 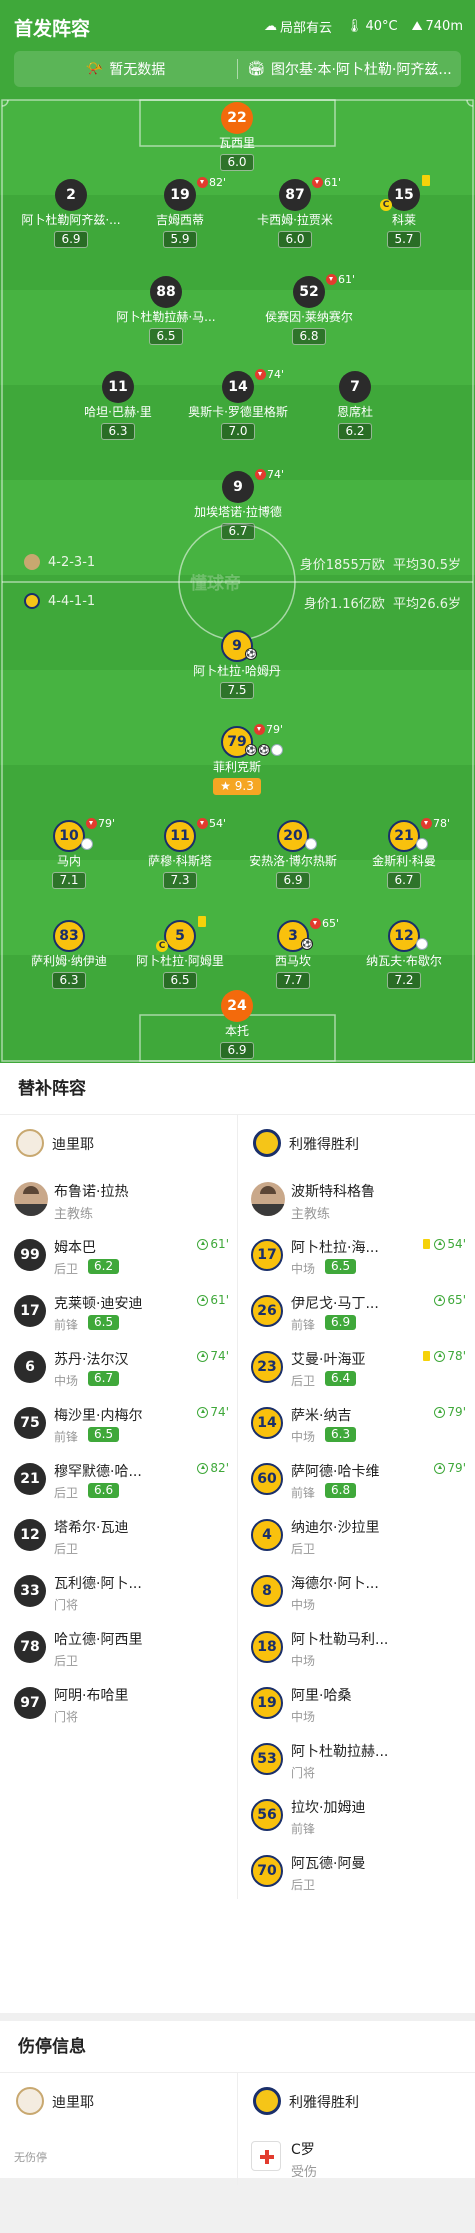 I want to click on sub-player-row: 26 伊尼戈·马丁... 前锋 6.9 65', so click(x=355, y=1311).